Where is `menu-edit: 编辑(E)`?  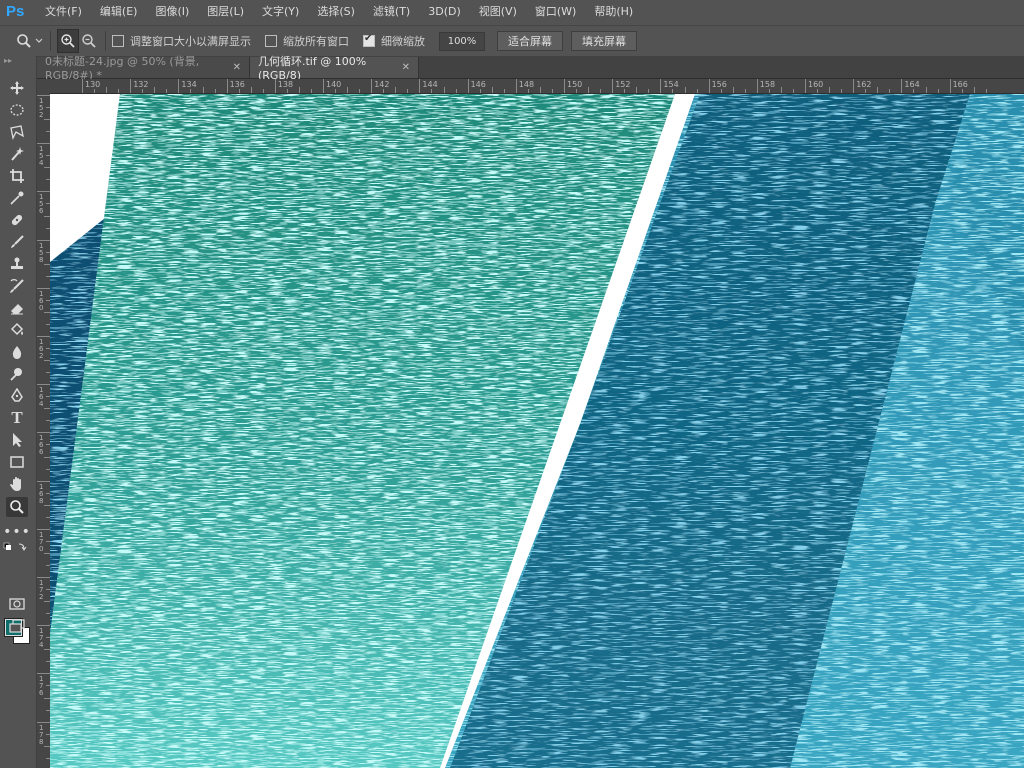 menu-edit: 编辑(E) is located at coordinates (119, 12).